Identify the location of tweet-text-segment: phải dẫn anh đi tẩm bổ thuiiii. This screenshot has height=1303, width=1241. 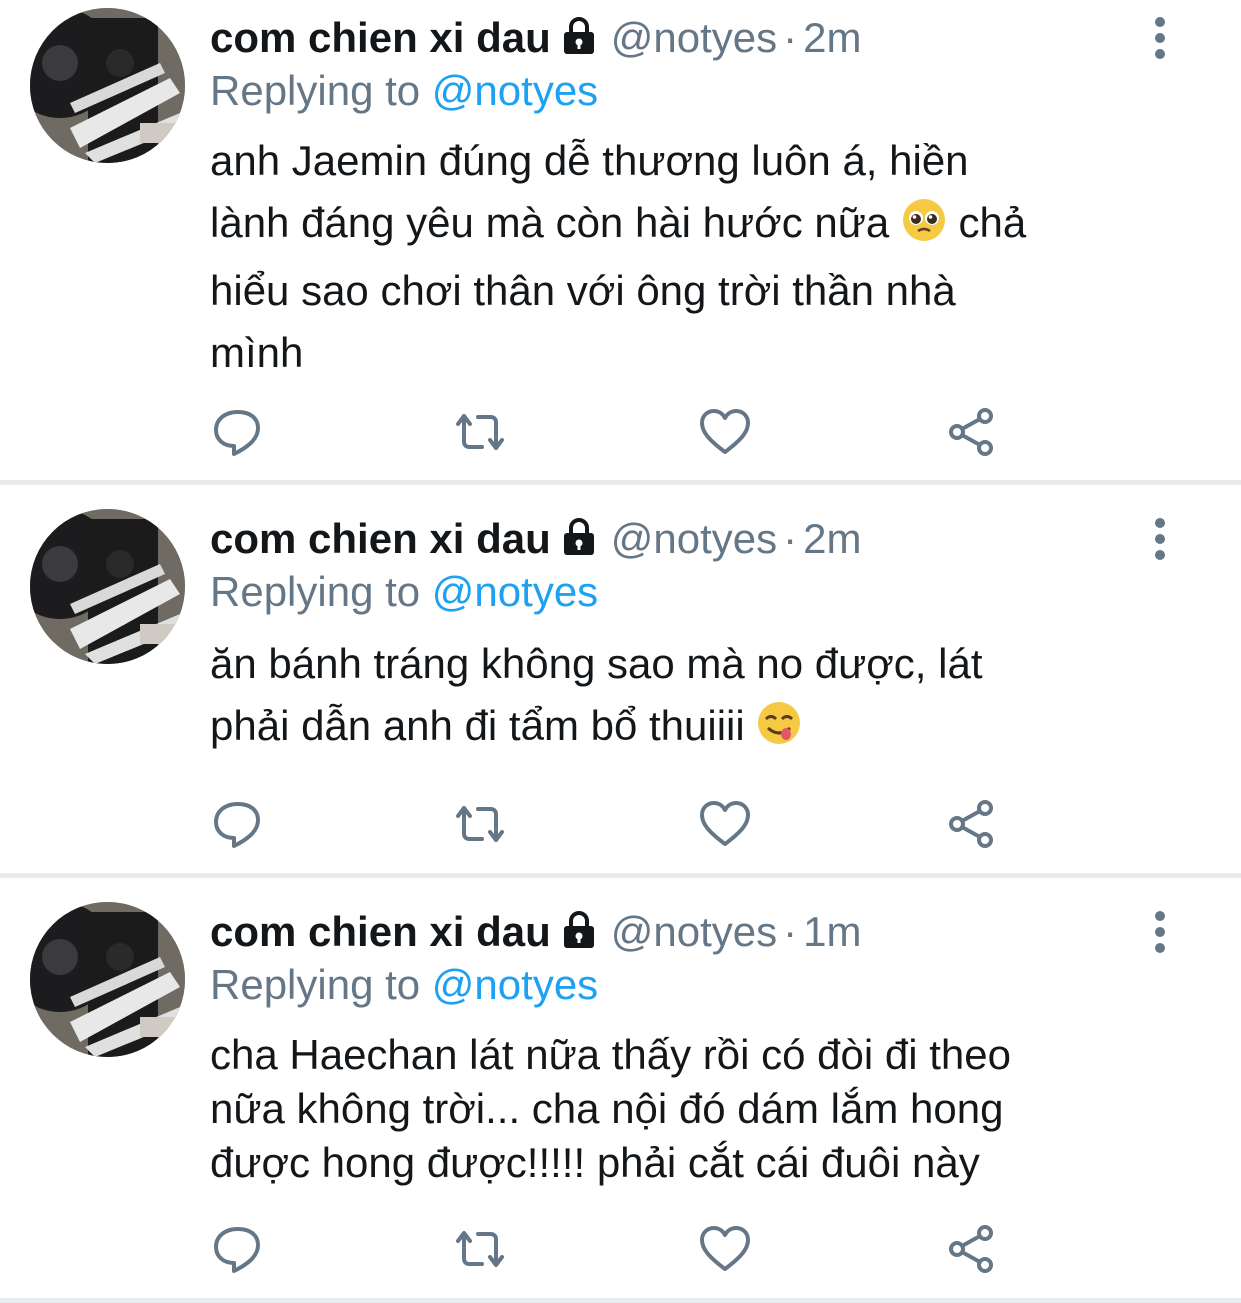
(477, 725).